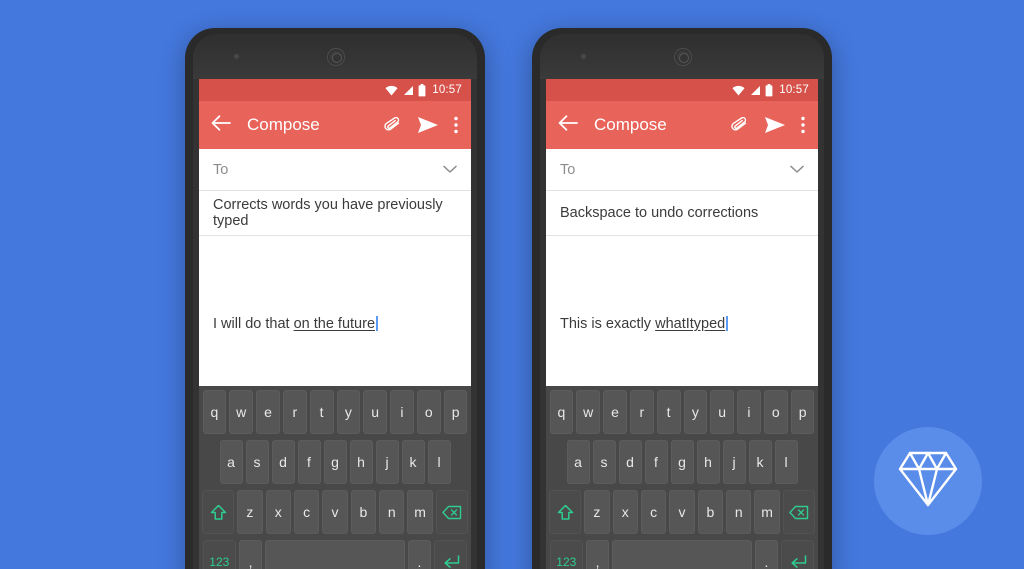  I want to click on body-field: I will do that on the future, so click(335, 301).